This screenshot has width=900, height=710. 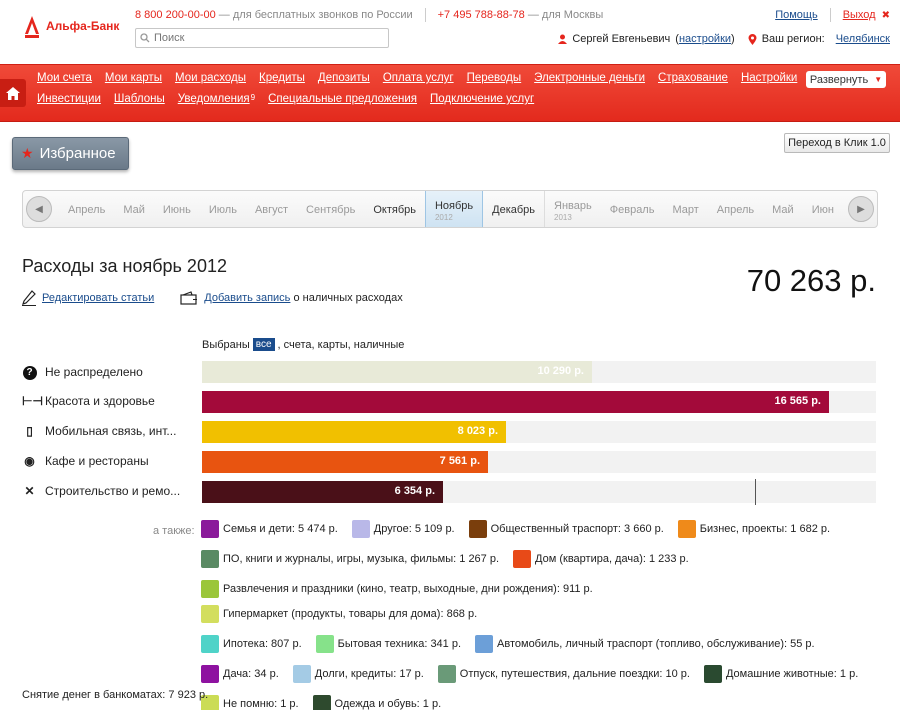 What do you see at coordinates (70, 153) in the screenshot?
I see `favorites-button: ★ Избранное` at bounding box center [70, 153].